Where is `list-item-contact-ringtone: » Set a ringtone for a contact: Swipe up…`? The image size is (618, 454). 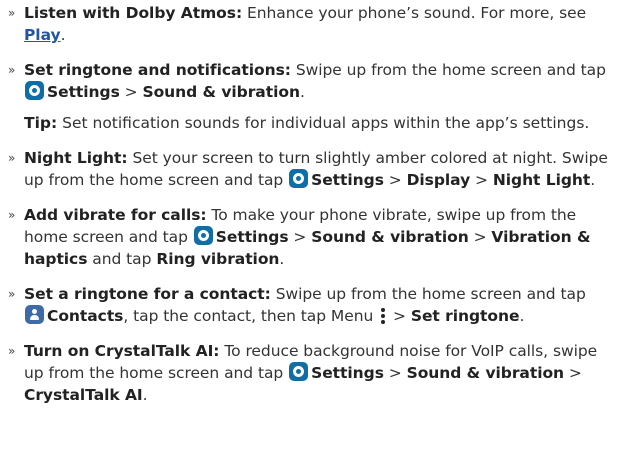 list-item-contact-ringtone: » Set a ringtone for a contact: Swipe up… is located at coordinates (309, 305).